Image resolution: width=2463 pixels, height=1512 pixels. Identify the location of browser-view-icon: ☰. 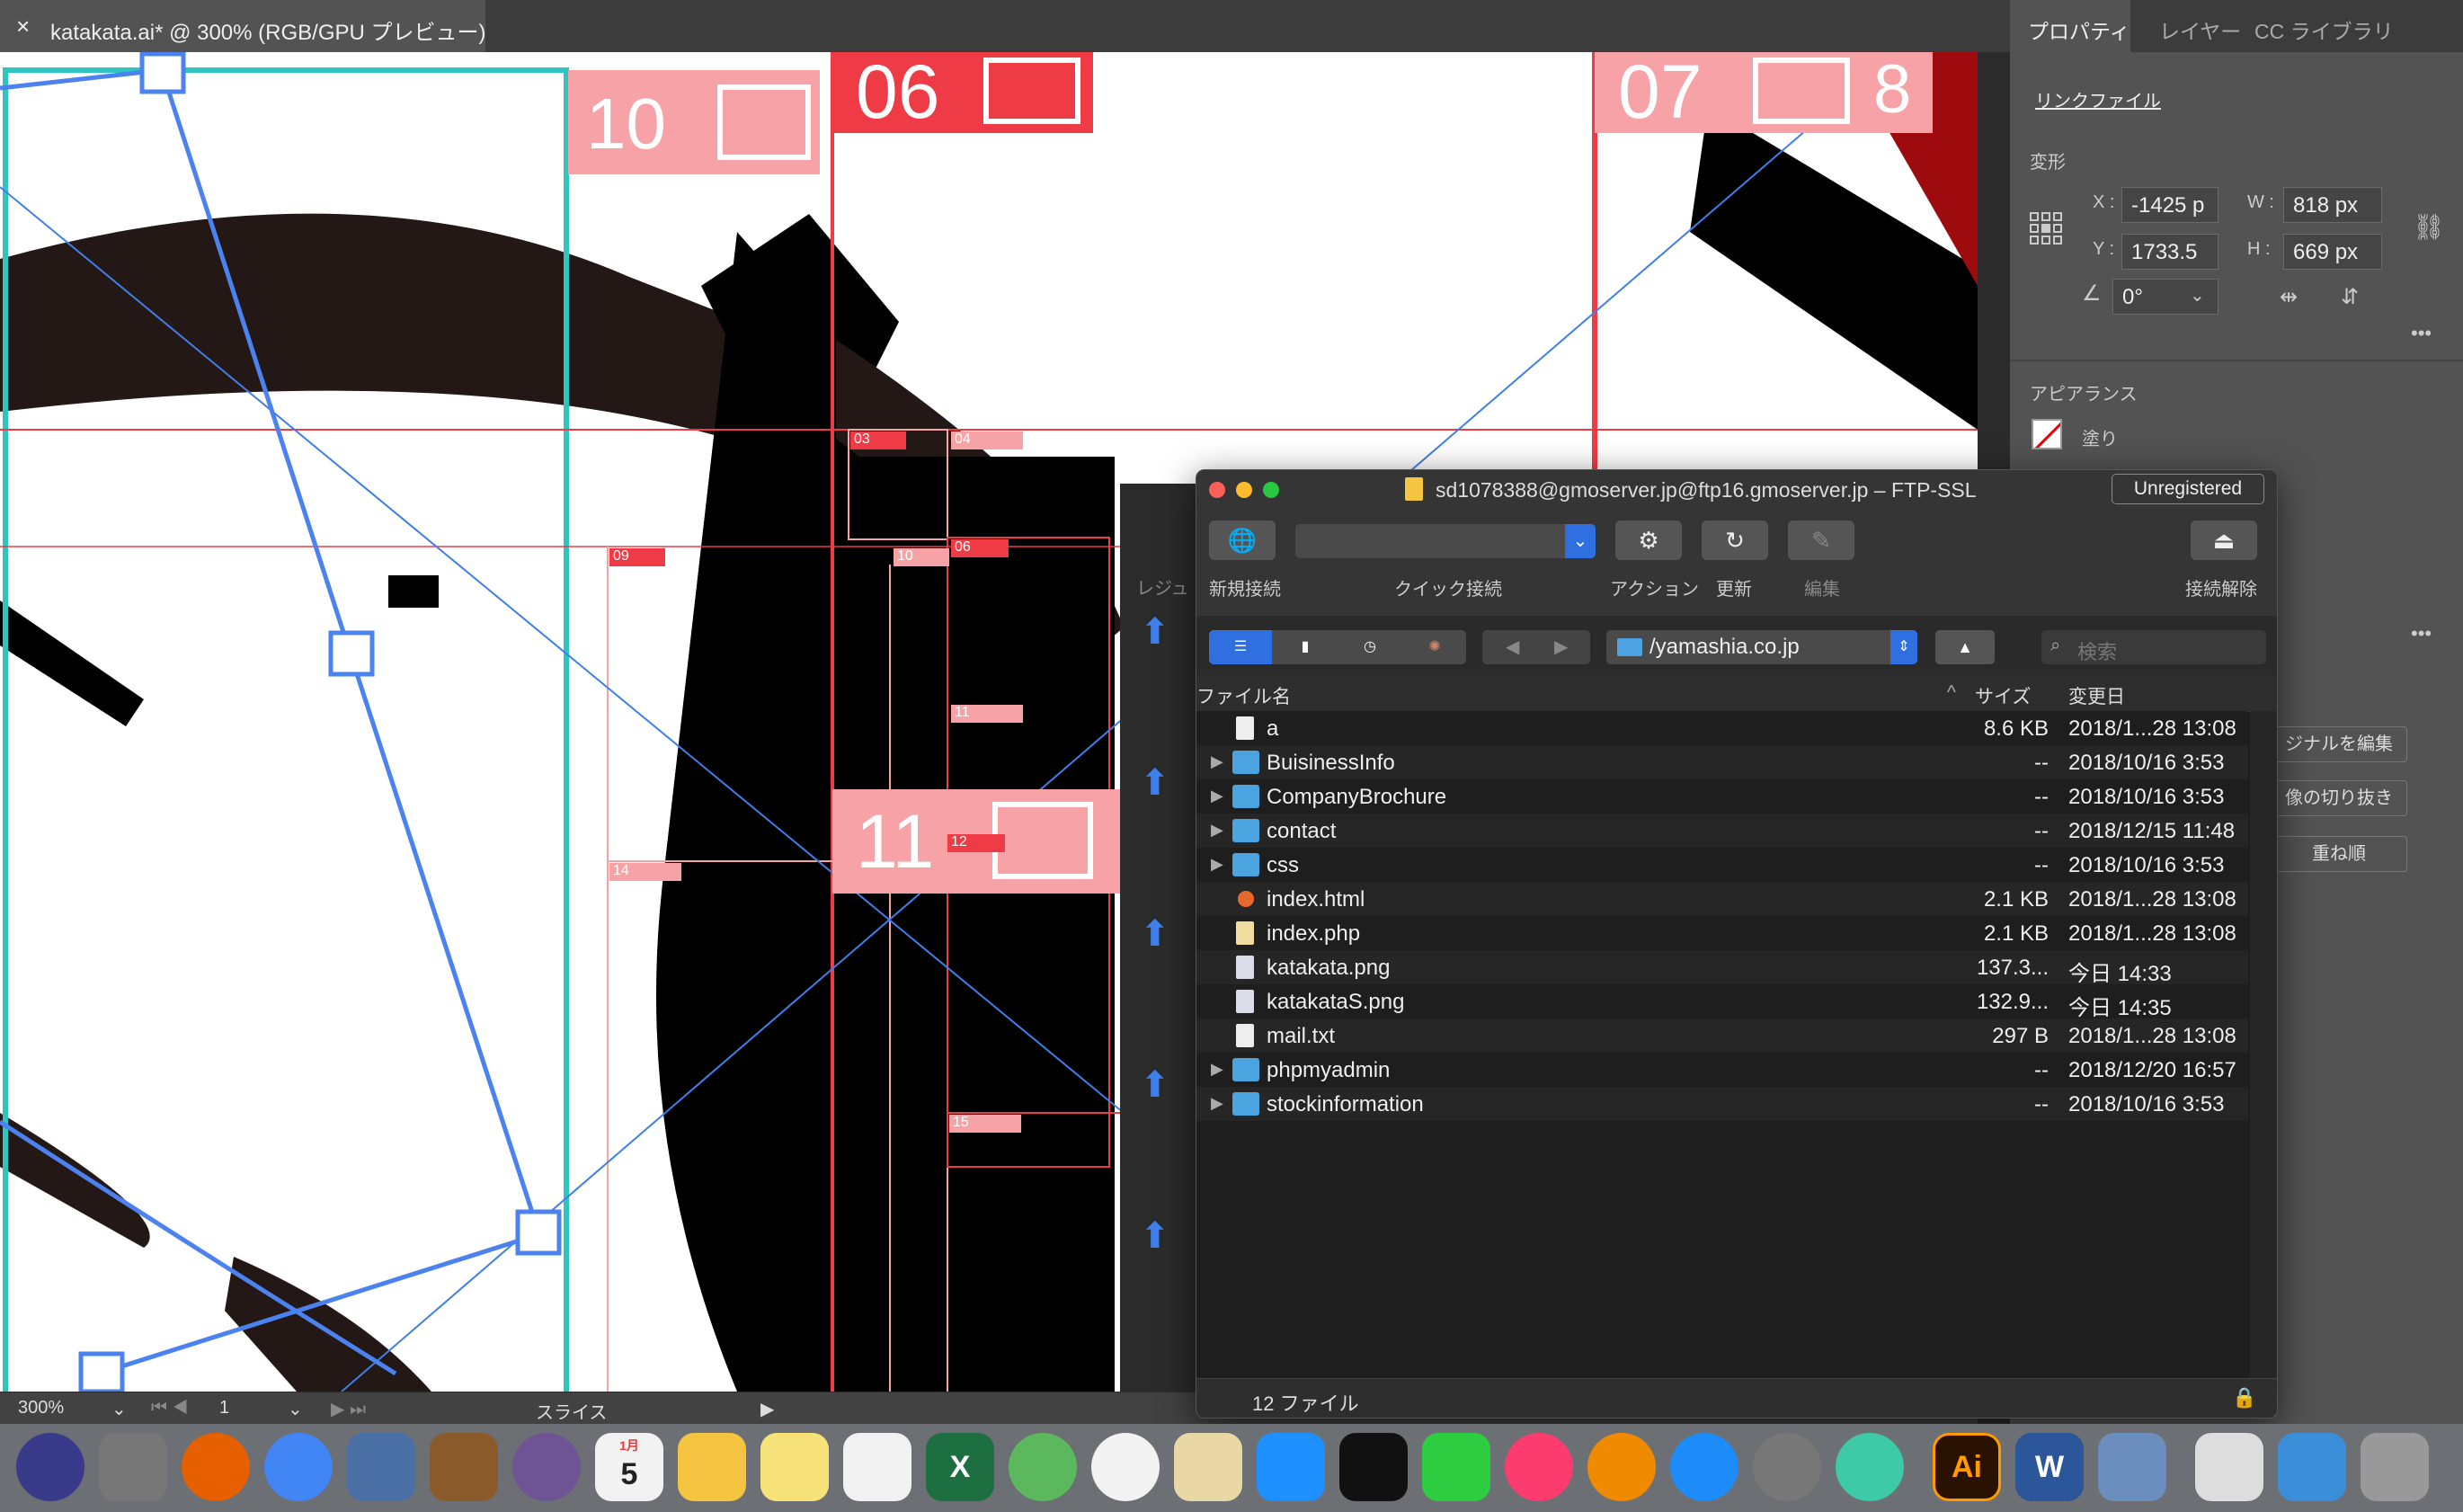
(1240, 647).